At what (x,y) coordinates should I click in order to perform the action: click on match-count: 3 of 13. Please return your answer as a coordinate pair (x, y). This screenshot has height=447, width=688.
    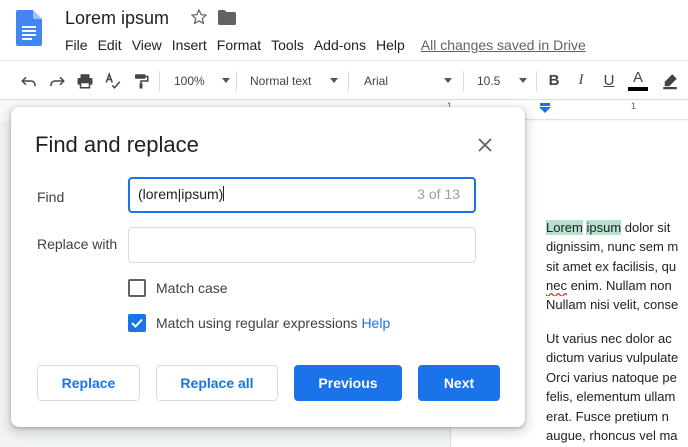
    Looking at the image, I should click on (438, 194).